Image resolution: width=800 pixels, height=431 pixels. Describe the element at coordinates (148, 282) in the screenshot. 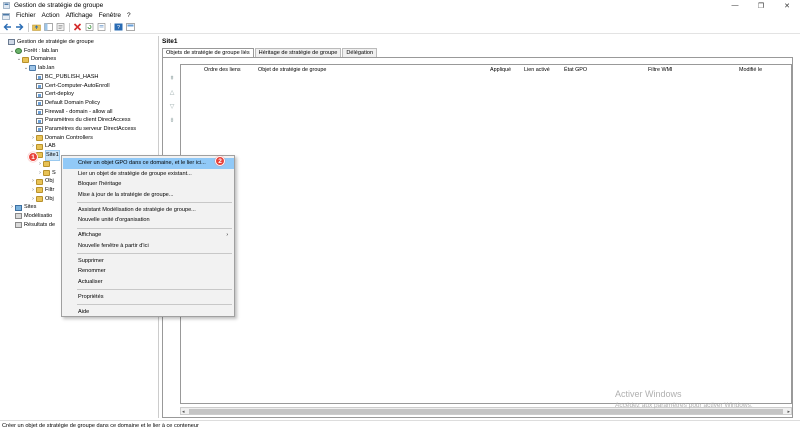

I see `context-menu-item: Actualiser` at that location.